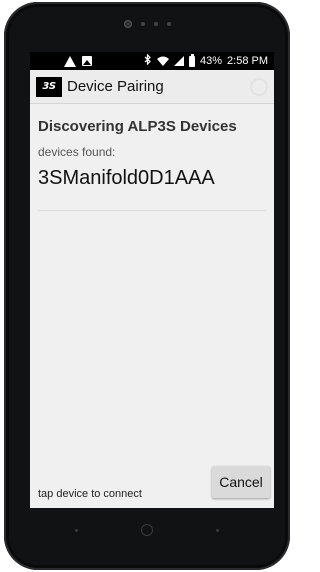 Image resolution: width=320 pixels, height=572 pixels. I want to click on menu-key-icon, so click(217, 530).